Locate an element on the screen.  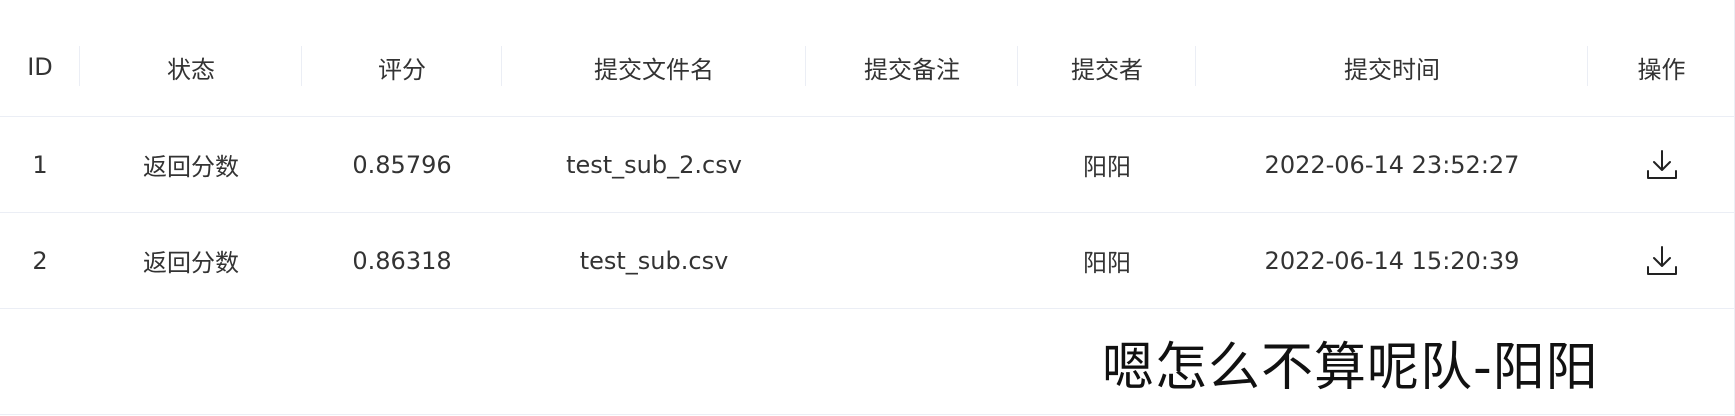
cell-score: 0.85796 is located at coordinates (402, 164).